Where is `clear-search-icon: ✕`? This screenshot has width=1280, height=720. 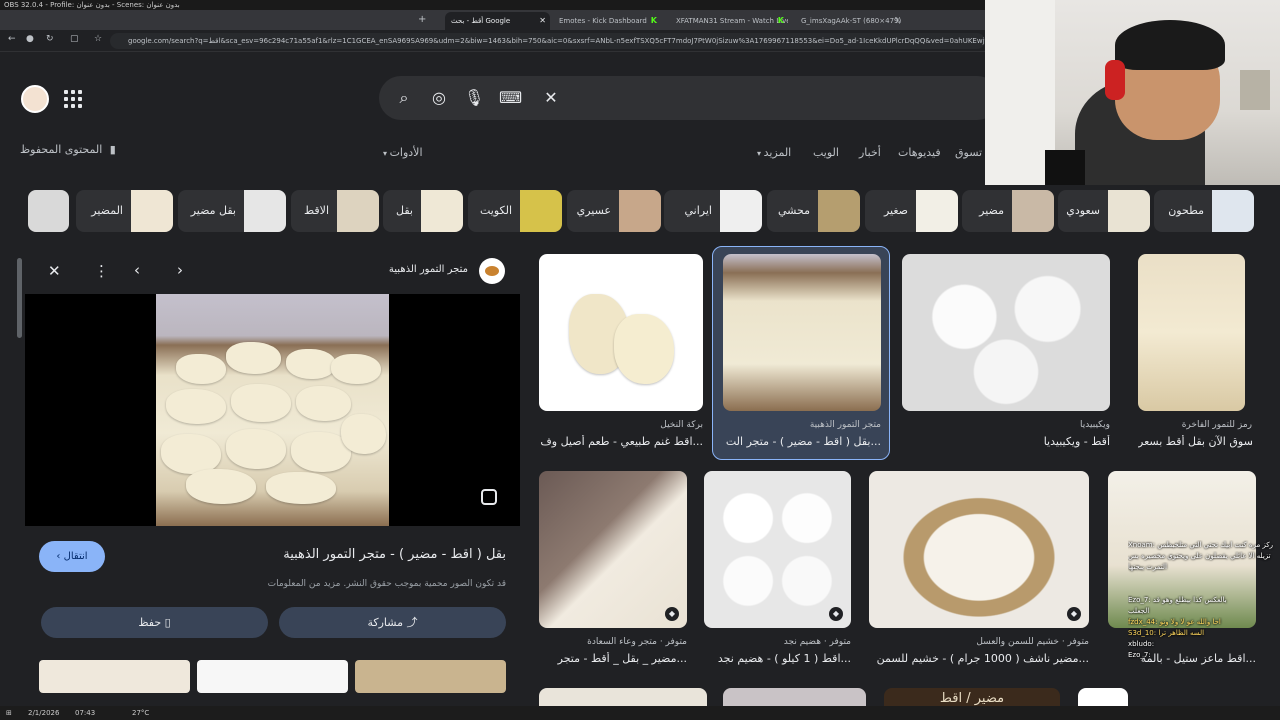
clear-search-icon: ✕ is located at coordinates (551, 98).